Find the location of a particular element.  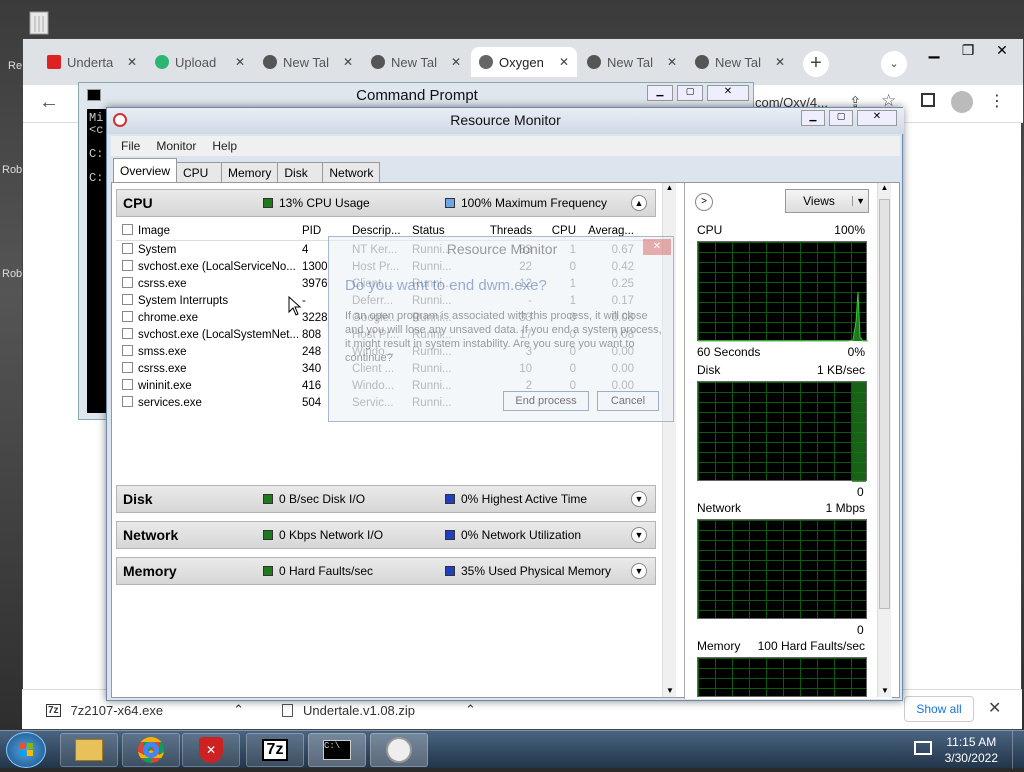

browser-tab-active: Oxygen ✕ is located at coordinates (524, 62).